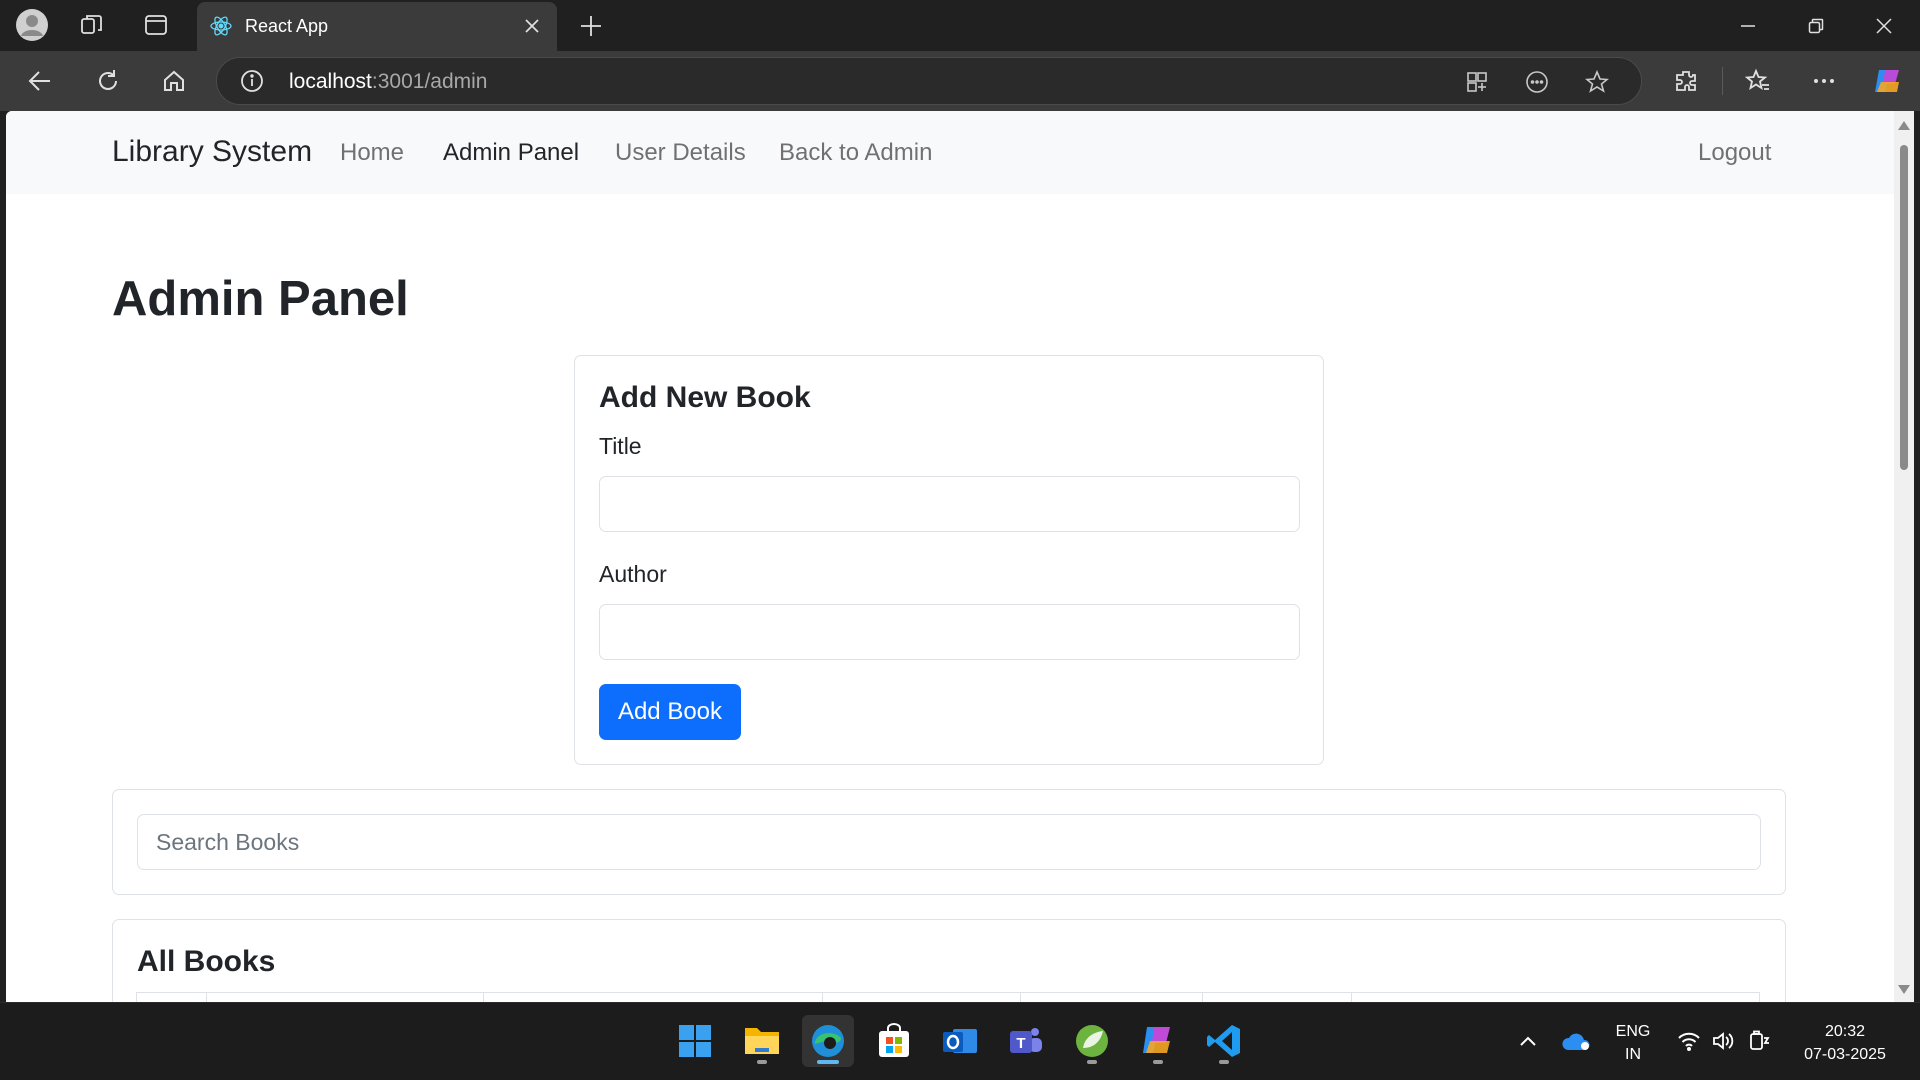 The width and height of the screenshot is (1920, 1080). What do you see at coordinates (620, 446) in the screenshot?
I see `title-label: Title` at bounding box center [620, 446].